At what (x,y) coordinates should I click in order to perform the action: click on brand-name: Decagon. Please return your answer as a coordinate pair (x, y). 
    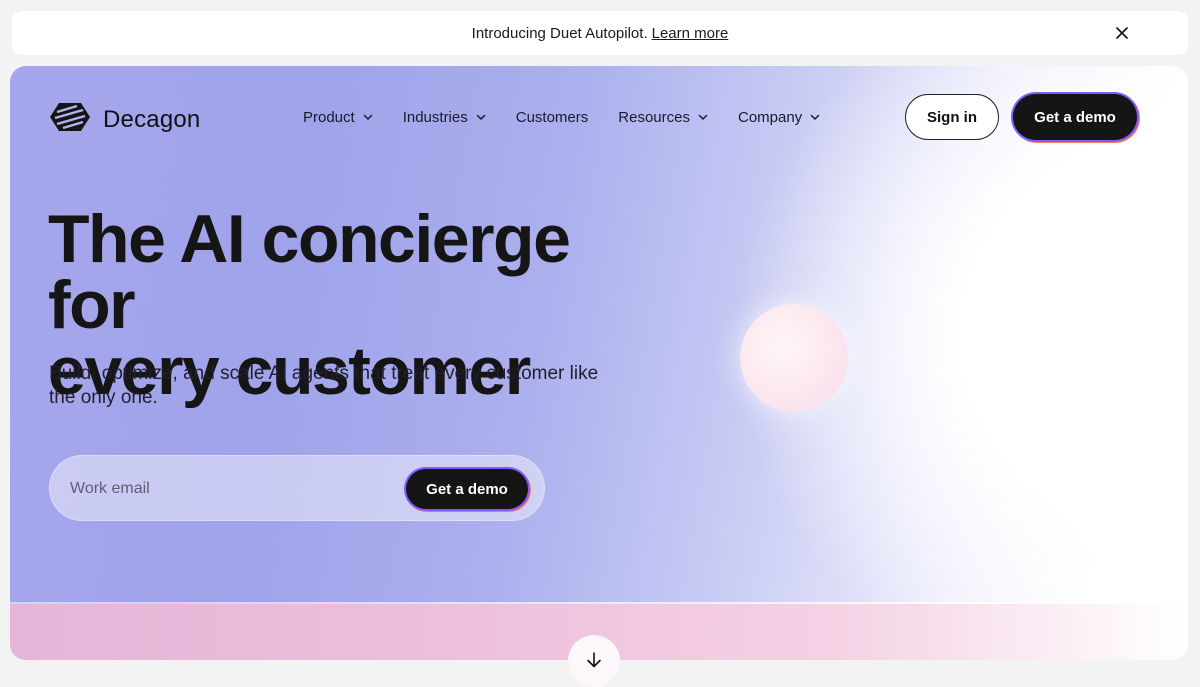
    Looking at the image, I should click on (152, 119).